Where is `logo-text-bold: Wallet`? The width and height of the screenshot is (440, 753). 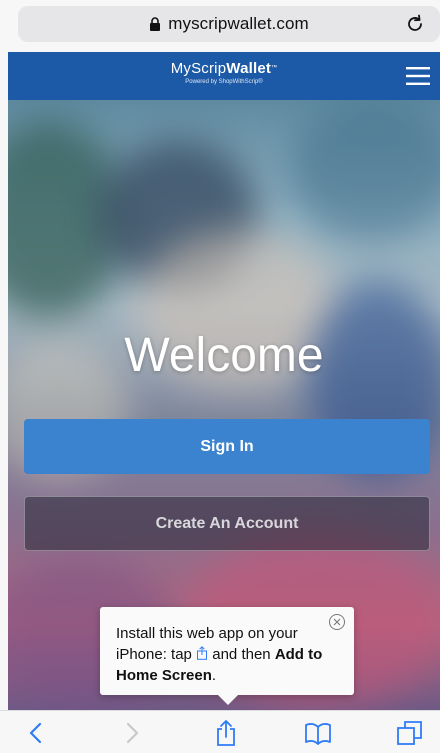 logo-text-bold: Wallet is located at coordinates (249, 68).